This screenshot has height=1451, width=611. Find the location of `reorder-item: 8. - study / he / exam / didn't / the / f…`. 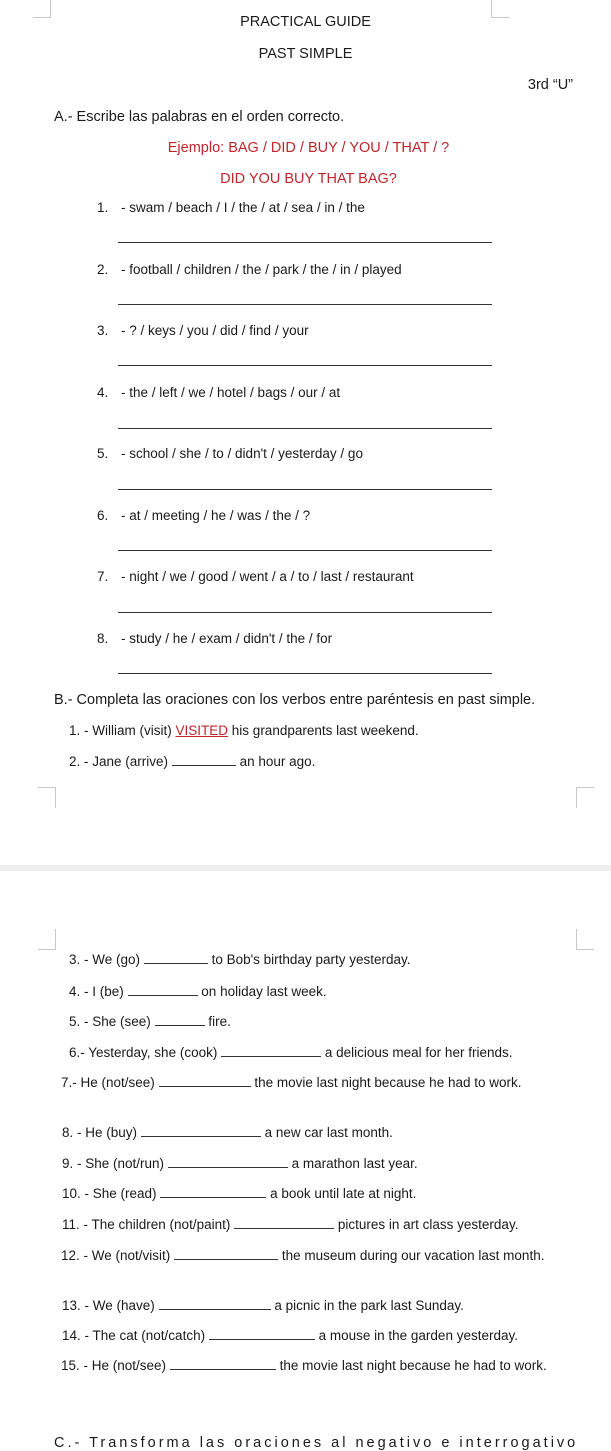

reorder-item: 8. - study / he / exam / didn't / the / f… is located at coordinates (214, 638).